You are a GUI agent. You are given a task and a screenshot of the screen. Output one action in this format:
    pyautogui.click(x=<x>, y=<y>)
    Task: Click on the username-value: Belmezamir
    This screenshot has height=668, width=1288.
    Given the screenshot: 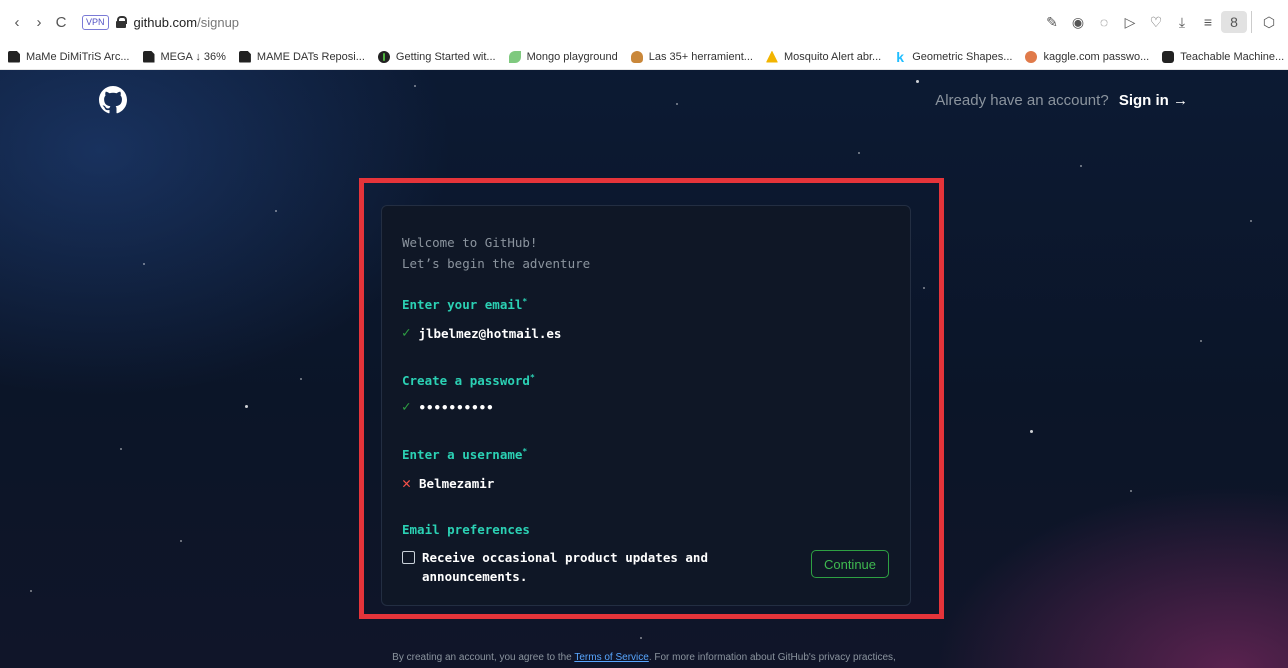 What is the action you would take?
    pyautogui.click(x=457, y=483)
    